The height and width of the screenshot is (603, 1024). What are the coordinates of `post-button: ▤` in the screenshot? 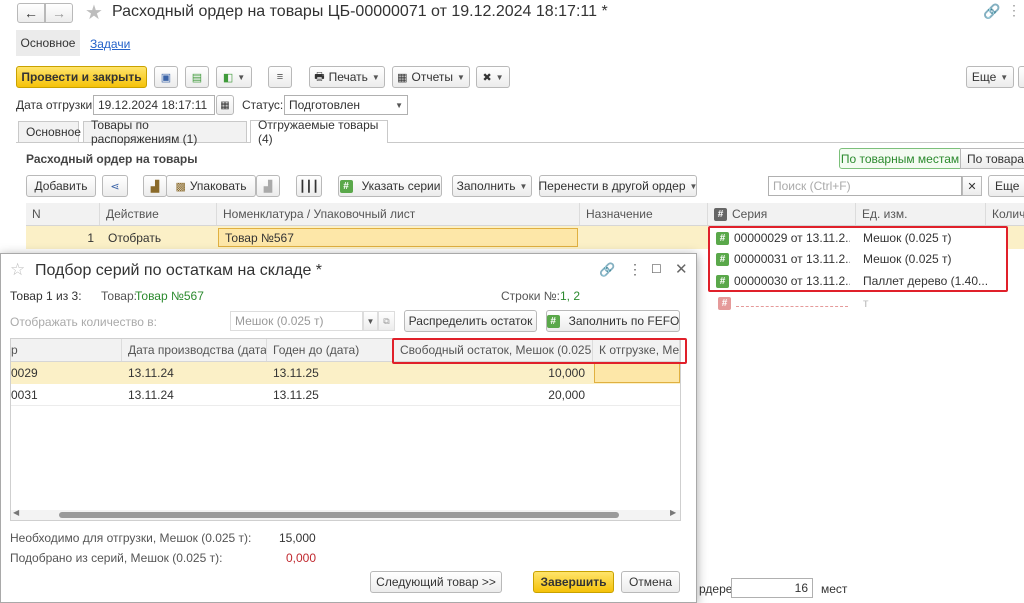 It's located at (197, 77).